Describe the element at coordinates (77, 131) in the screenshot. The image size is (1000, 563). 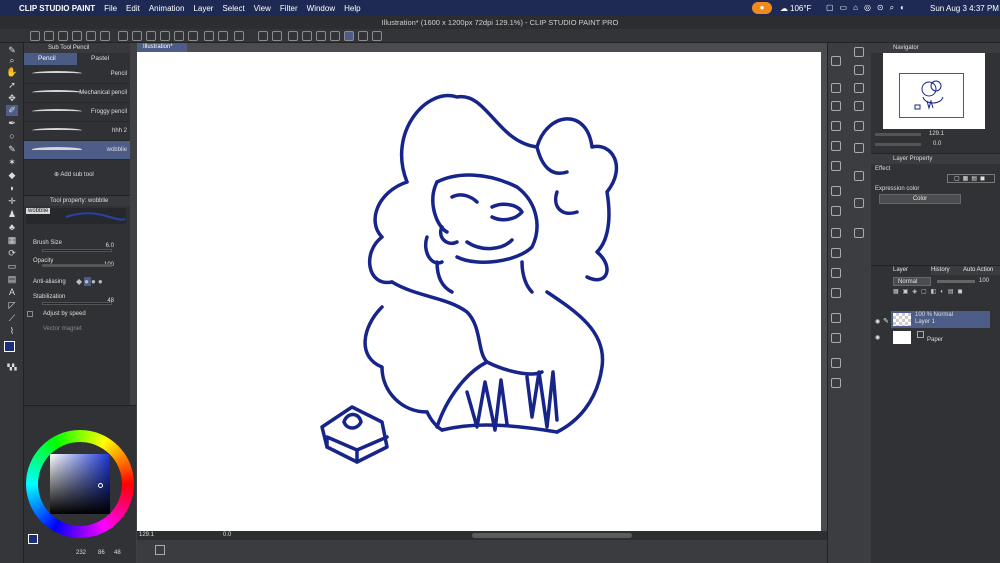
I see `brush-item: hhh 2` at that location.